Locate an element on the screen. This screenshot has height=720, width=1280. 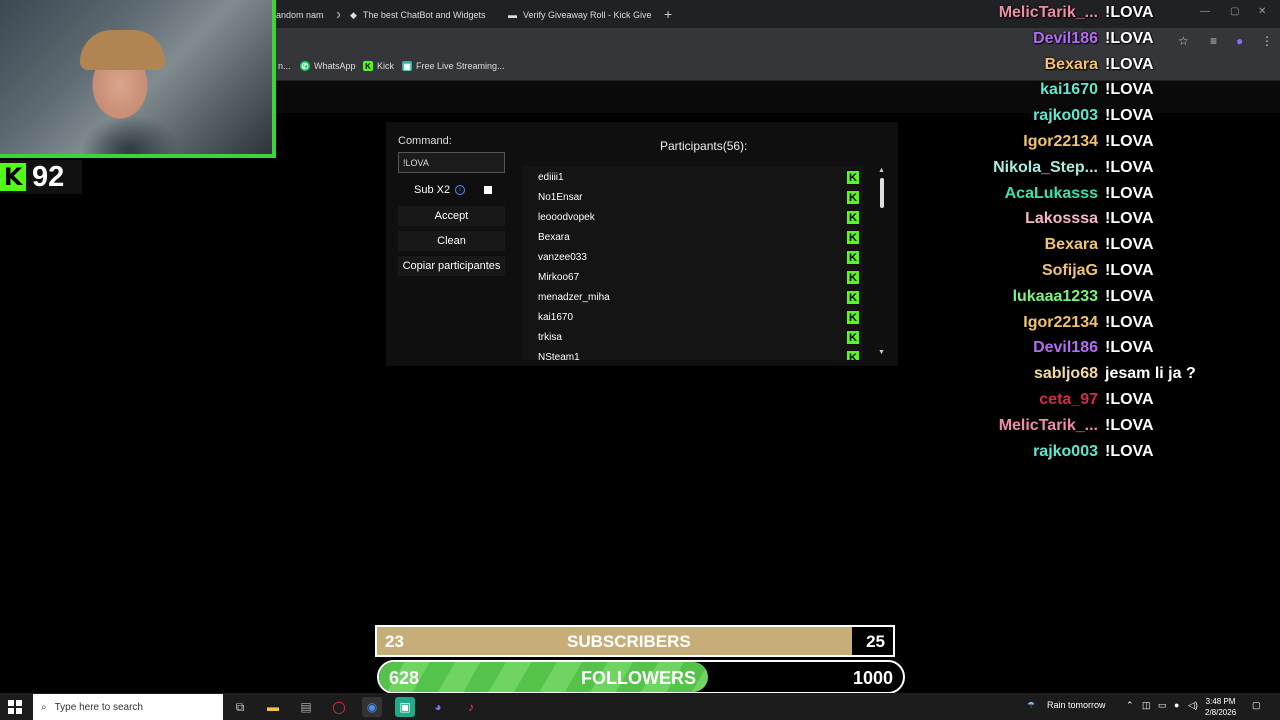
list-item: trkisa K is located at coordinates (693, 338).